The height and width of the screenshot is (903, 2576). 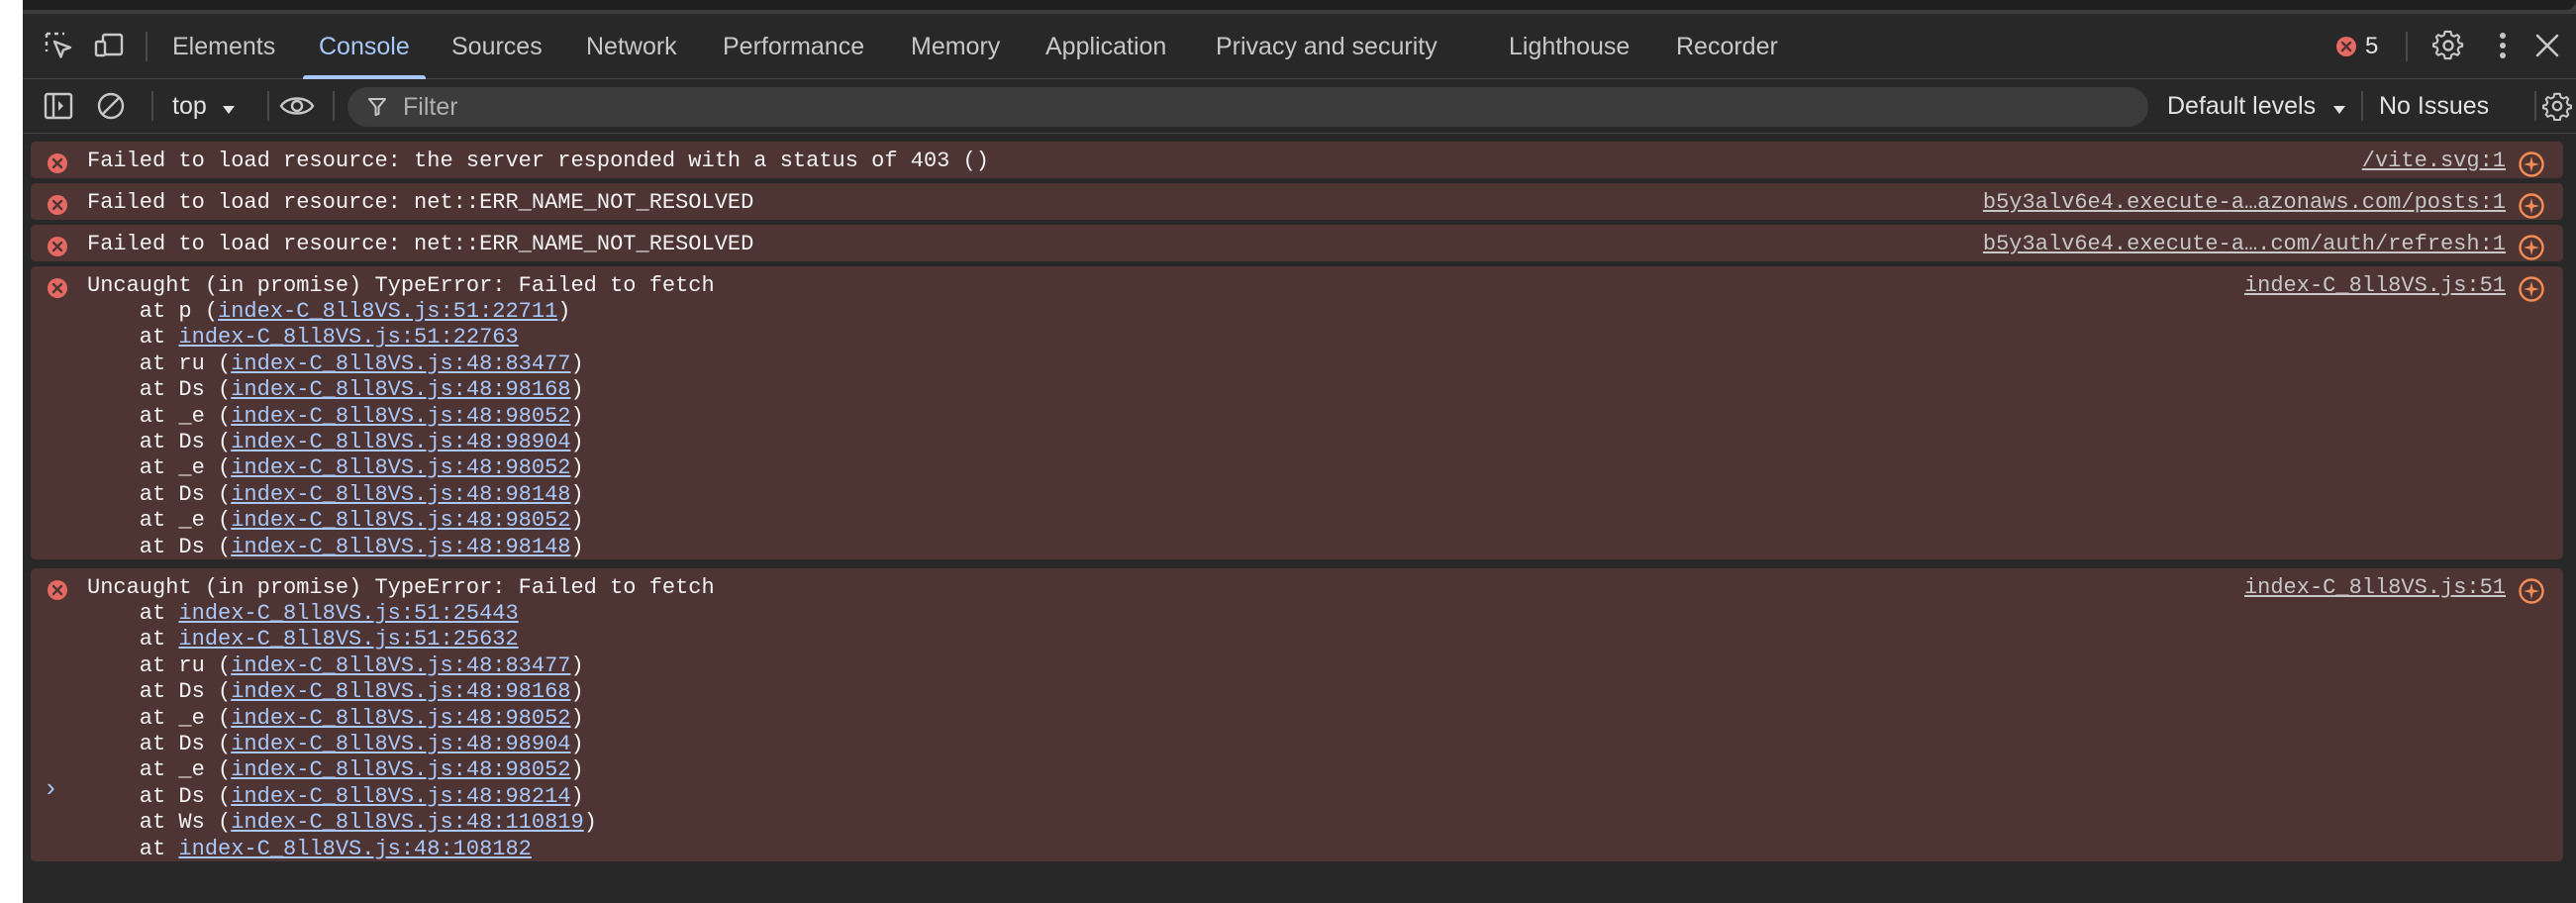 I want to click on stack-frame: at index-C_8ll8VS.js:51:25632, so click(x=303, y=639).